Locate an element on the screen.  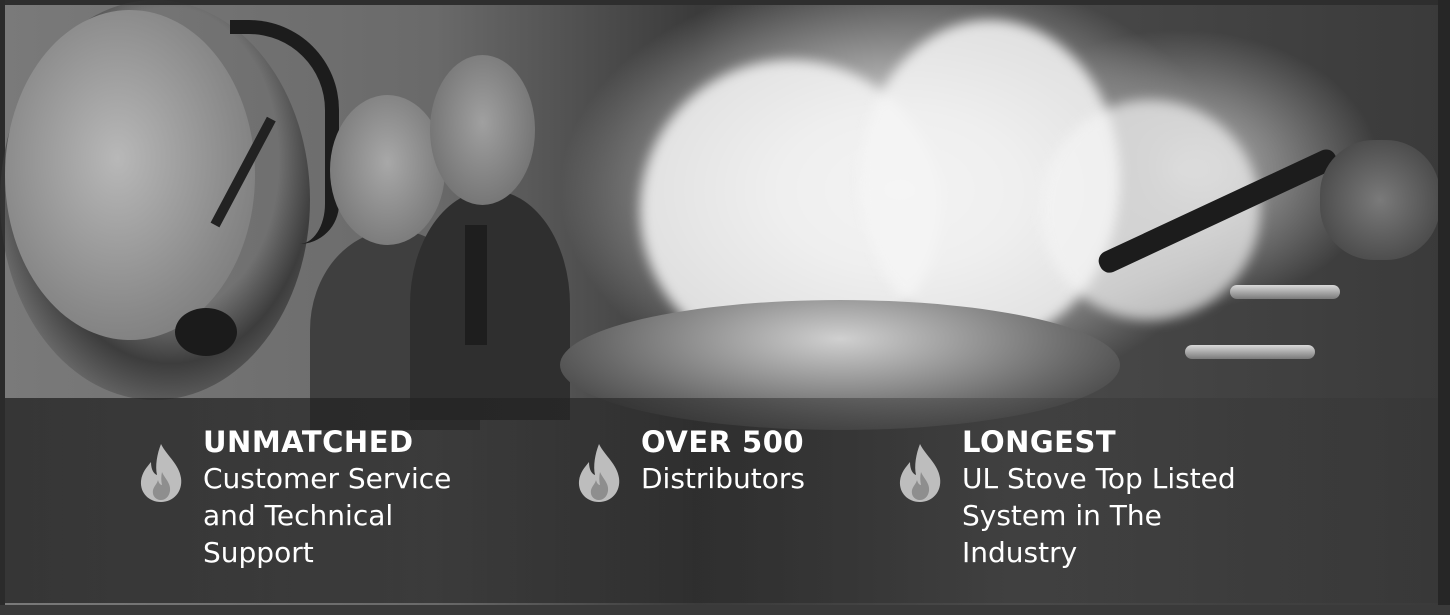
photo-man-body is located at coordinates (490, 305).